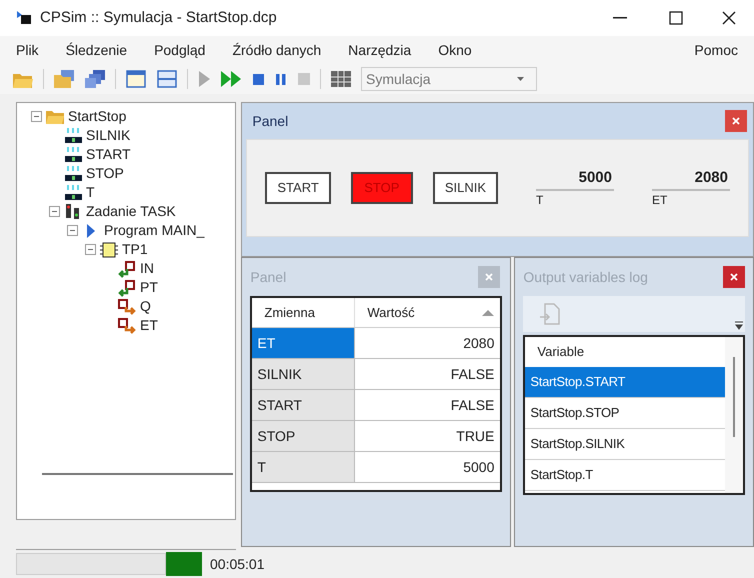  I want to click on log-row: StartStop.START, so click(625, 382).